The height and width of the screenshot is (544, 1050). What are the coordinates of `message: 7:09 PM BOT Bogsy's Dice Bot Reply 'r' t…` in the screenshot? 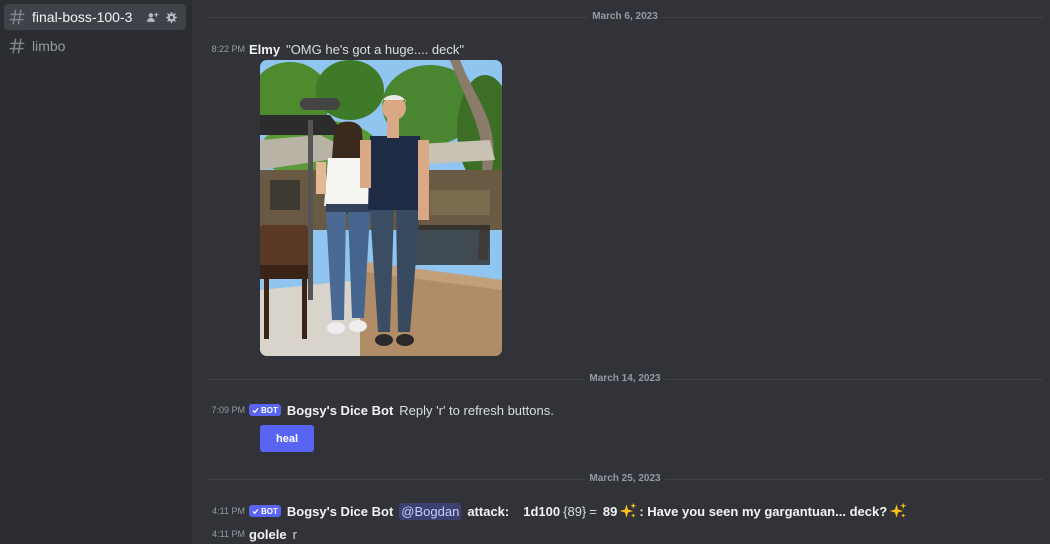 It's located at (621, 410).